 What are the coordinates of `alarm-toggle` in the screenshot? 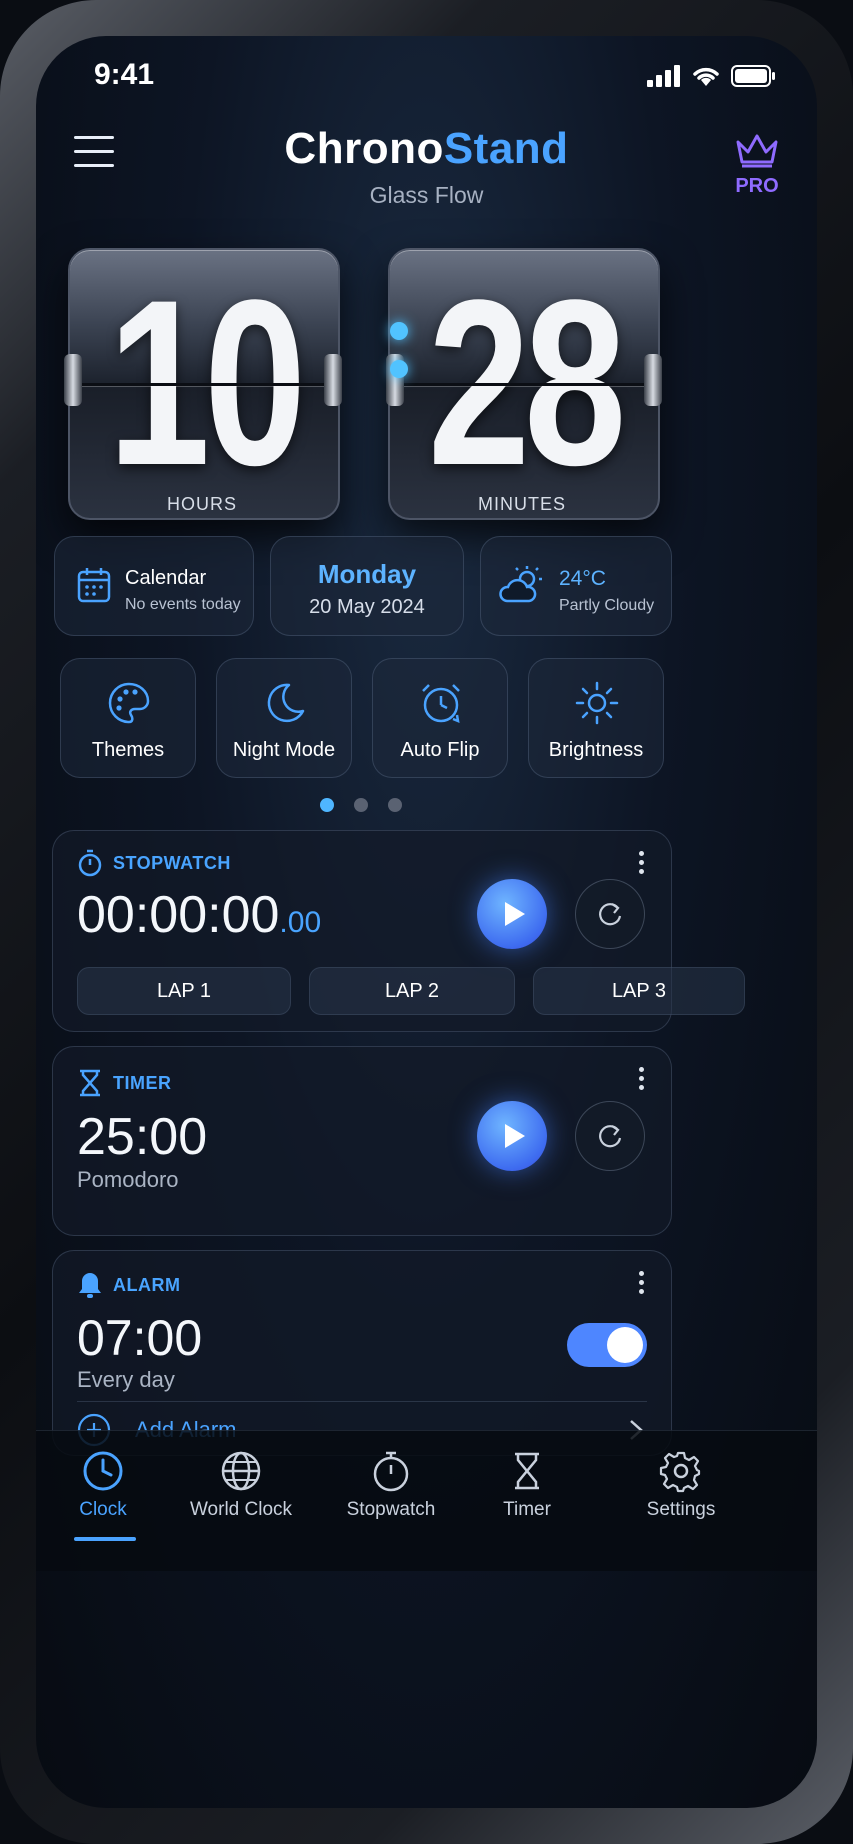 It's located at (607, 1345).